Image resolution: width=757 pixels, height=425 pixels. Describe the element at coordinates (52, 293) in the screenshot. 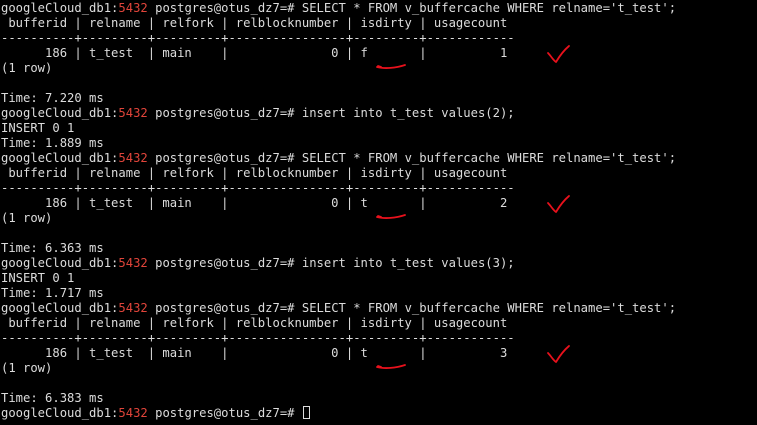

I see `output-line: Time: 1.717 ms` at that location.